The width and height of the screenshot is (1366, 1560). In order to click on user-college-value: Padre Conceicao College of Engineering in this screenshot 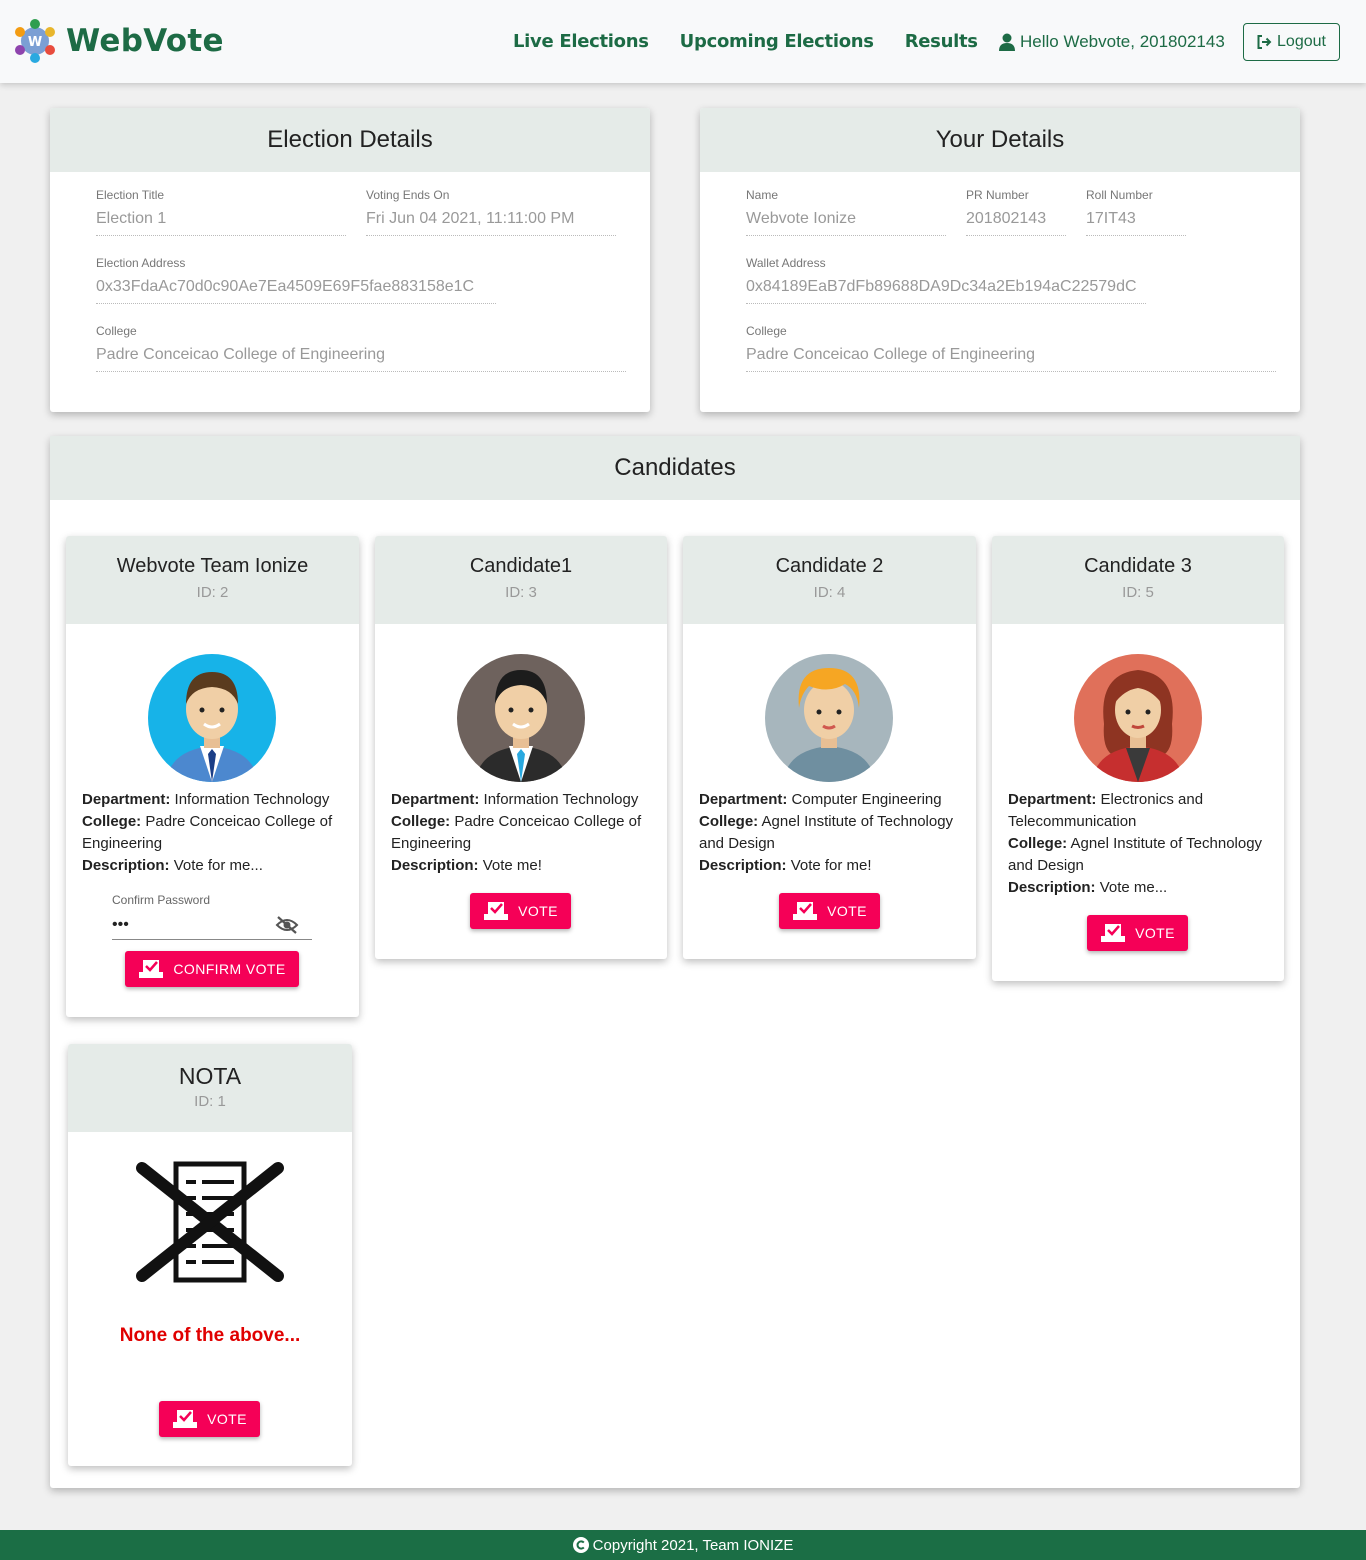, I will do `click(1011, 359)`.